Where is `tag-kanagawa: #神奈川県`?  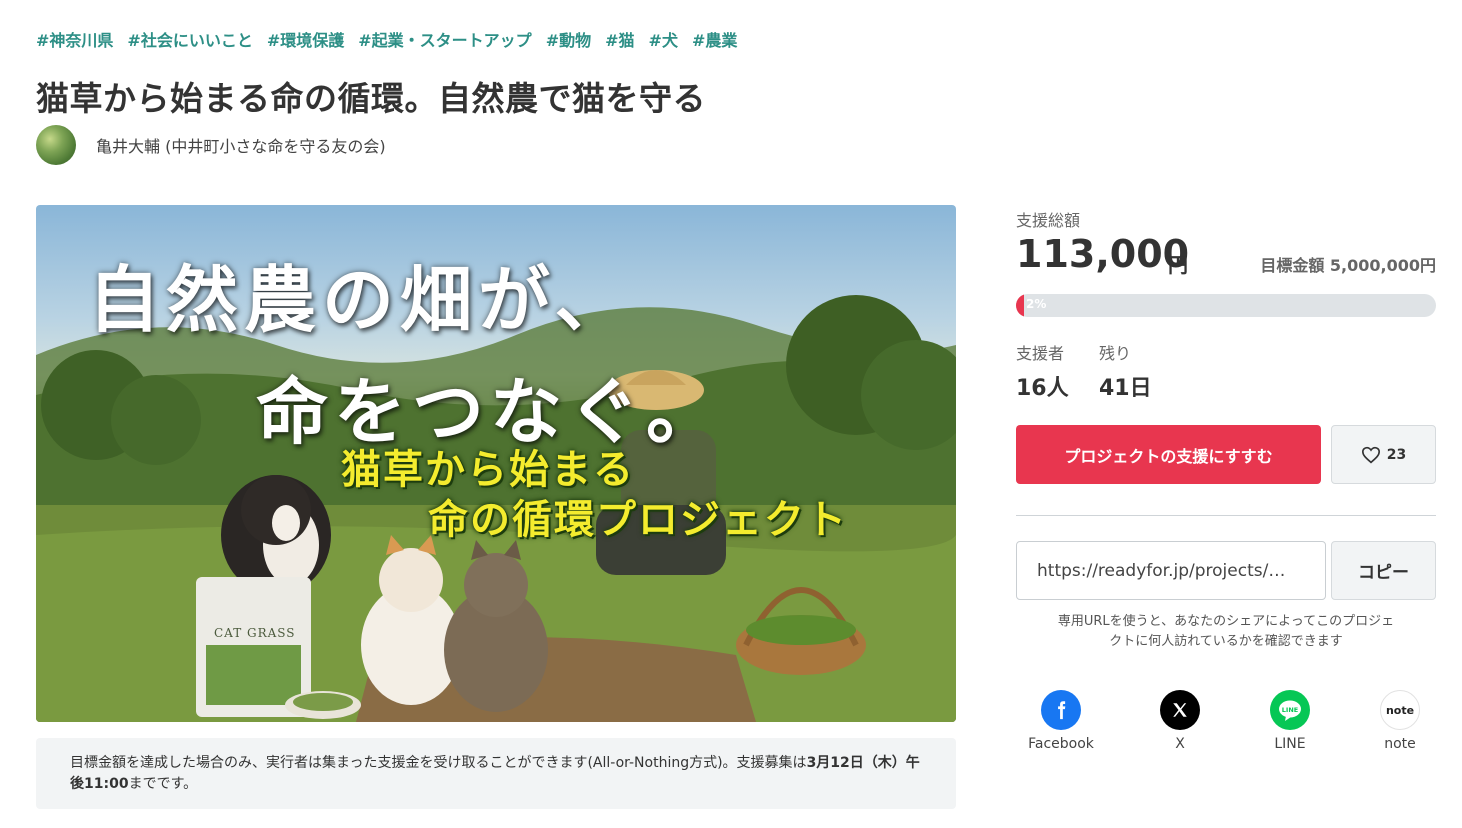 tag-kanagawa: #神奈川県 is located at coordinates (74, 39).